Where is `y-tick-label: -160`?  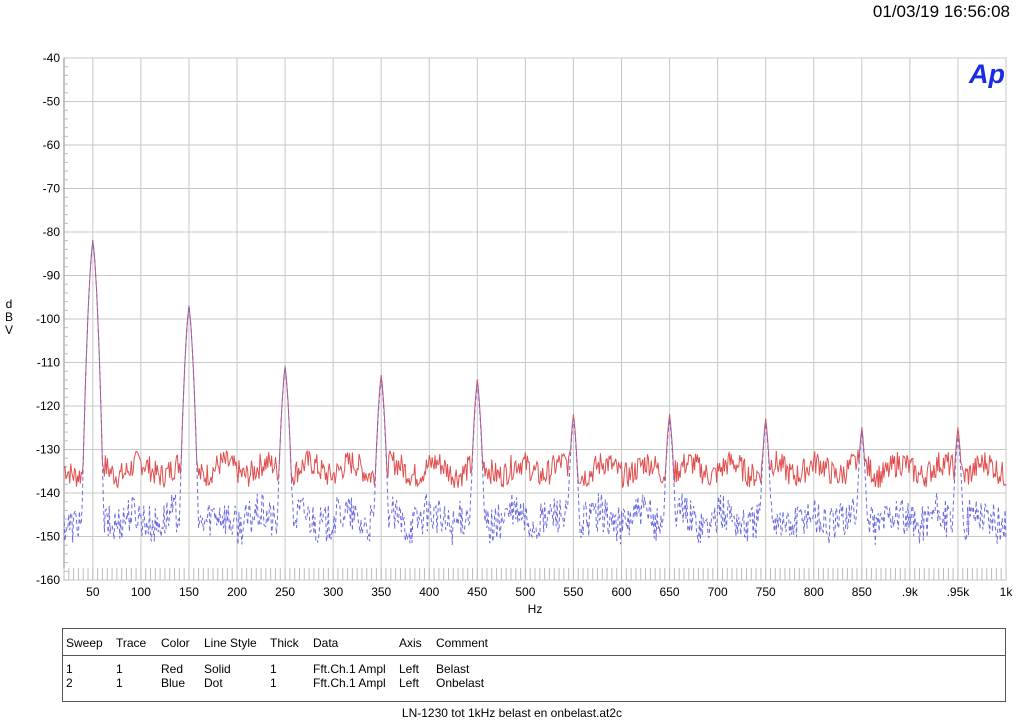
y-tick-label: -160 is located at coordinates (48, 580).